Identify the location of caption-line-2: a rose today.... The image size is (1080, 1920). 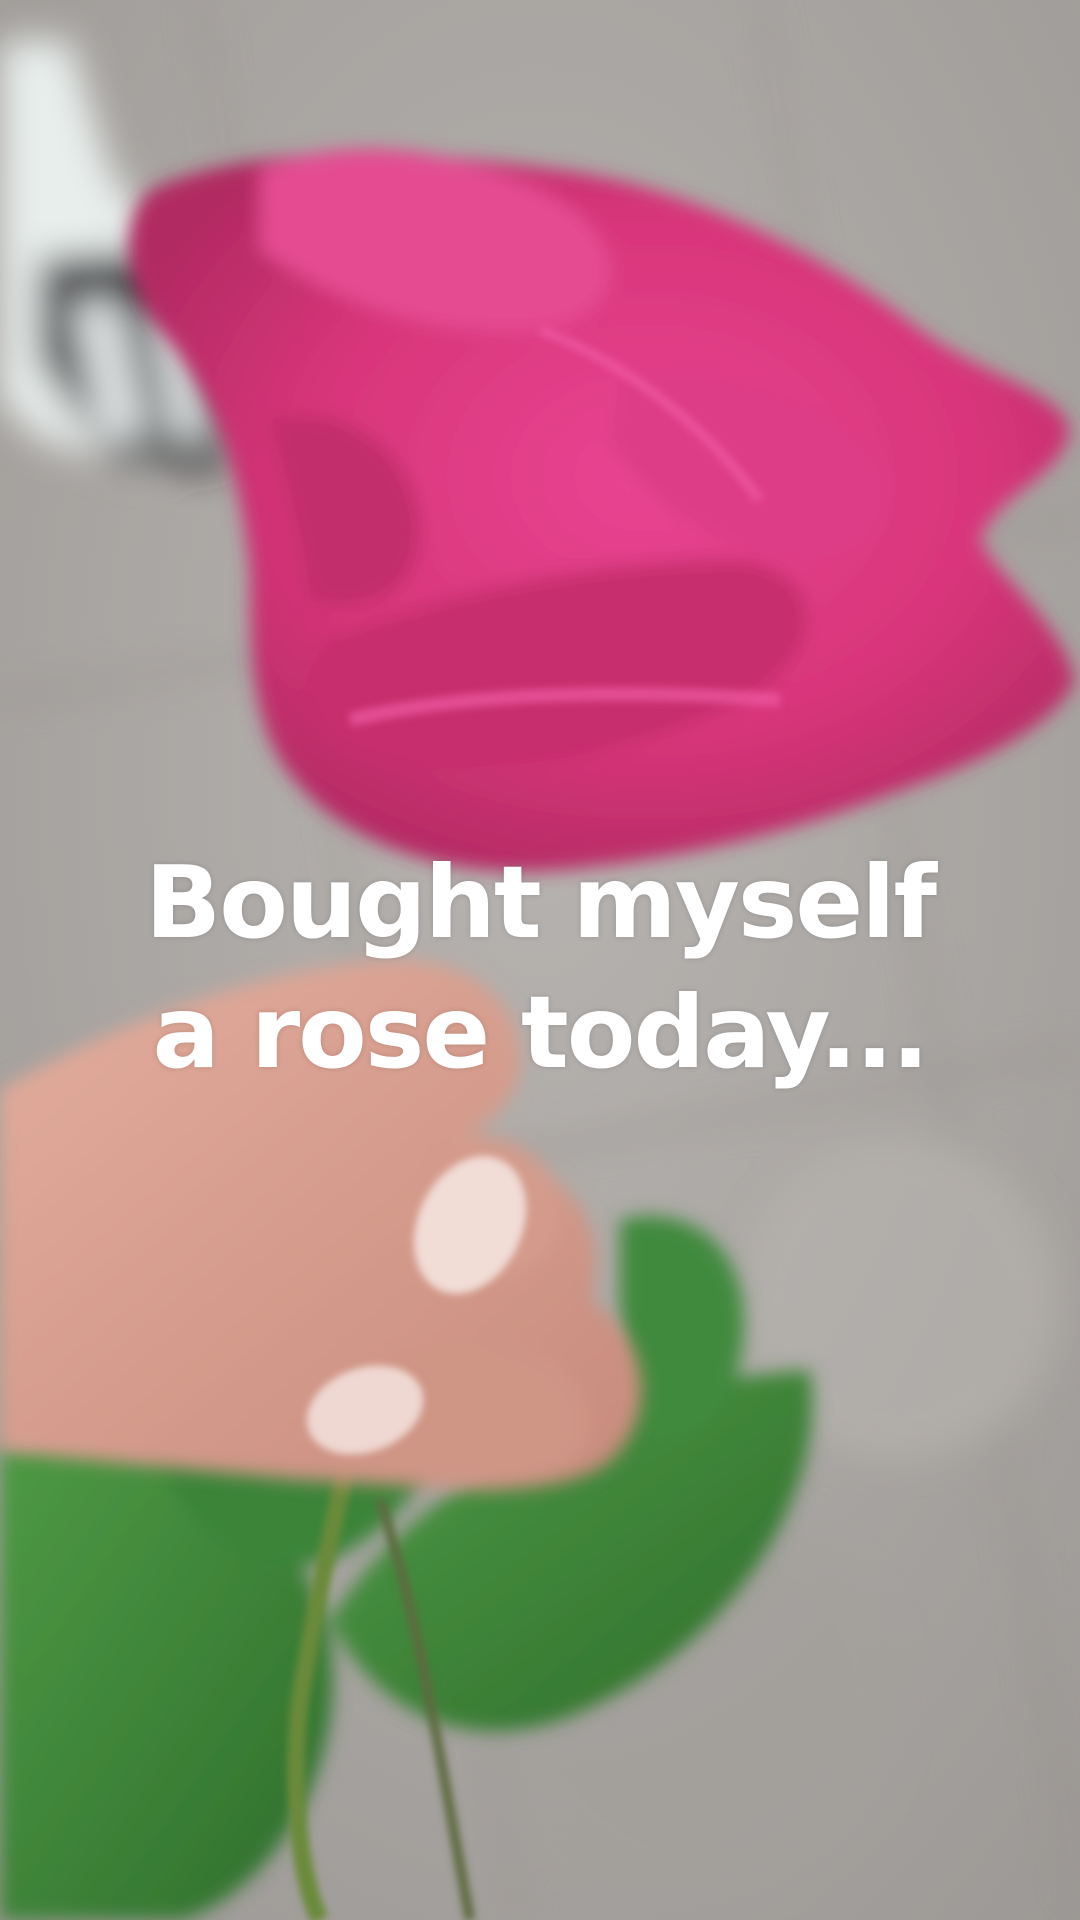
(541, 1032).